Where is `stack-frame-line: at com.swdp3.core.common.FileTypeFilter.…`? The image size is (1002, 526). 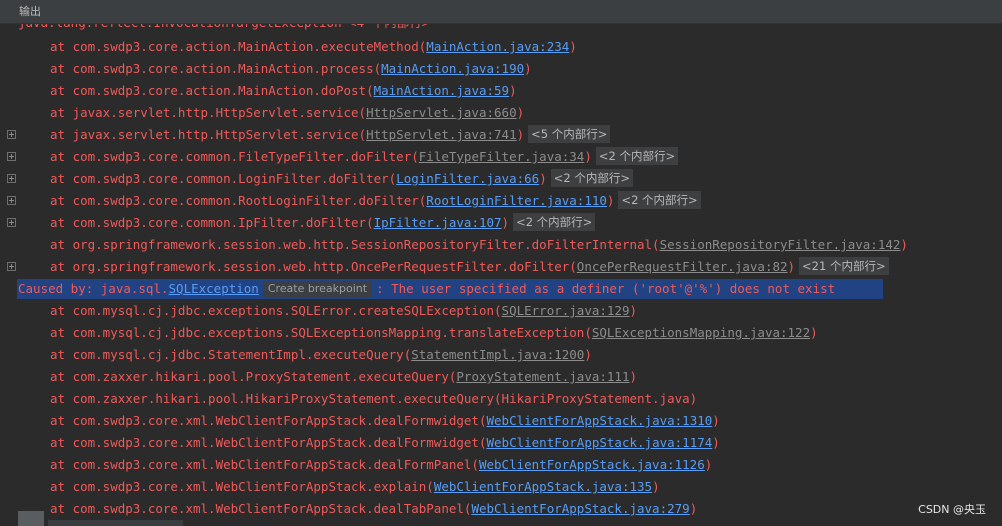 stack-frame-line: at com.swdp3.core.common.FileTypeFilter.… is located at coordinates (501, 157).